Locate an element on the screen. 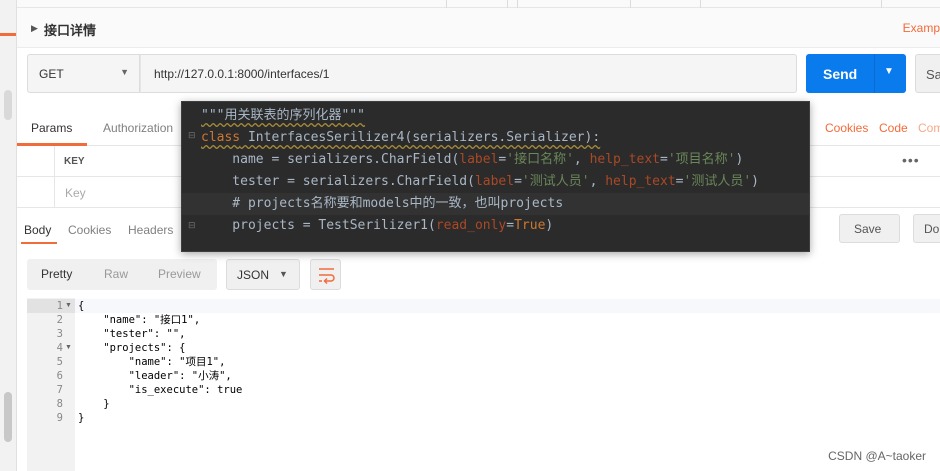 This screenshot has width=940, height=471. line-number: 3 is located at coordinates (59, 334).